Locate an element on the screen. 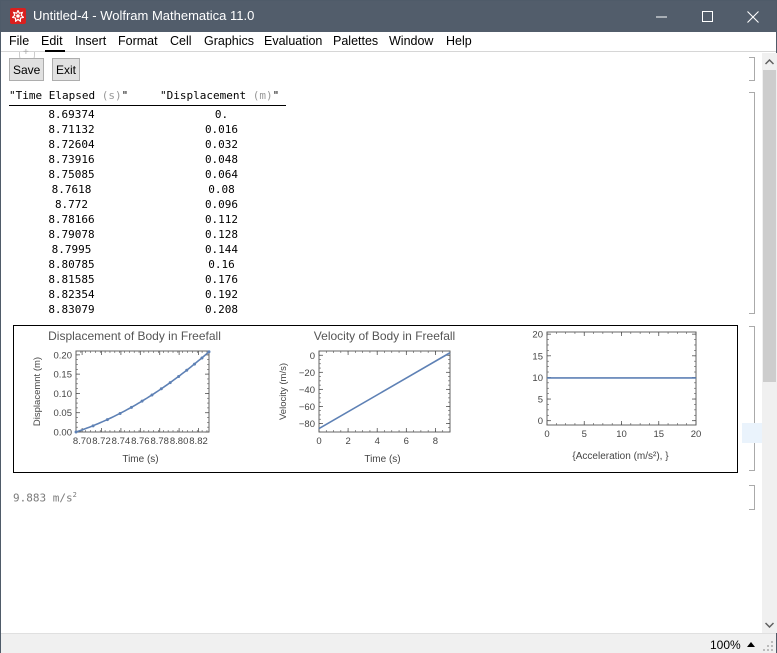  table-row: 8.79078 0.128 is located at coordinates (147, 235).